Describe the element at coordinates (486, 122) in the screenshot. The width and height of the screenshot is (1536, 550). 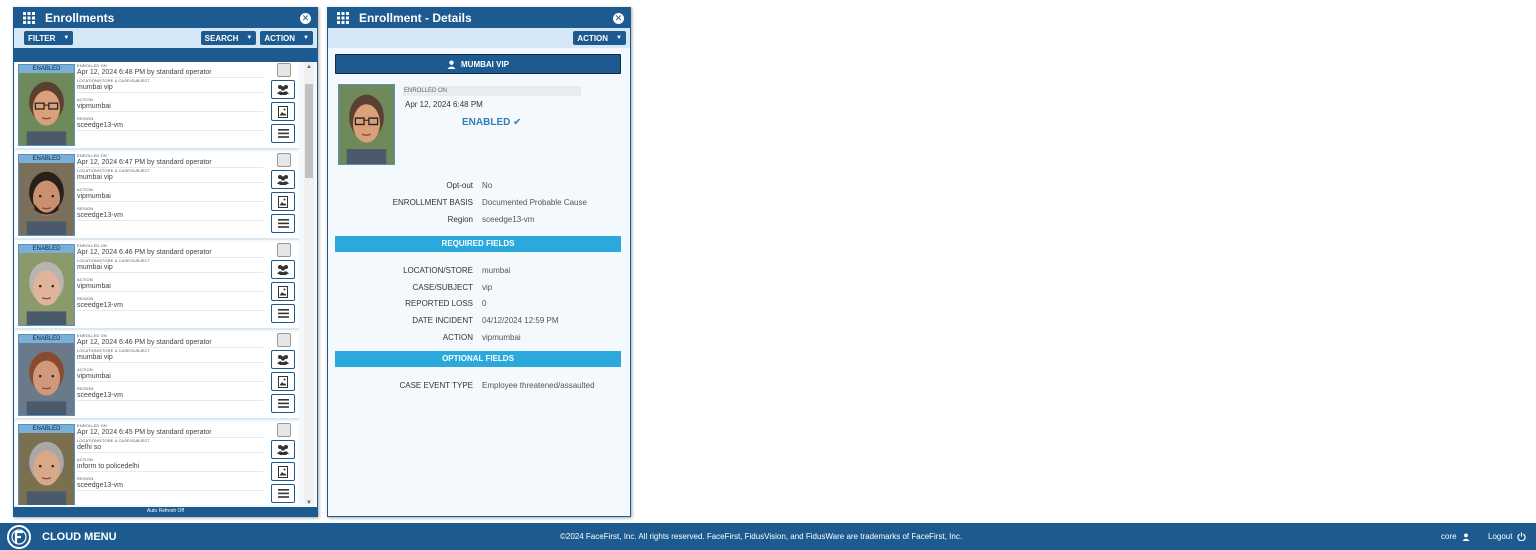
I see `status-text: ENABLED` at that location.